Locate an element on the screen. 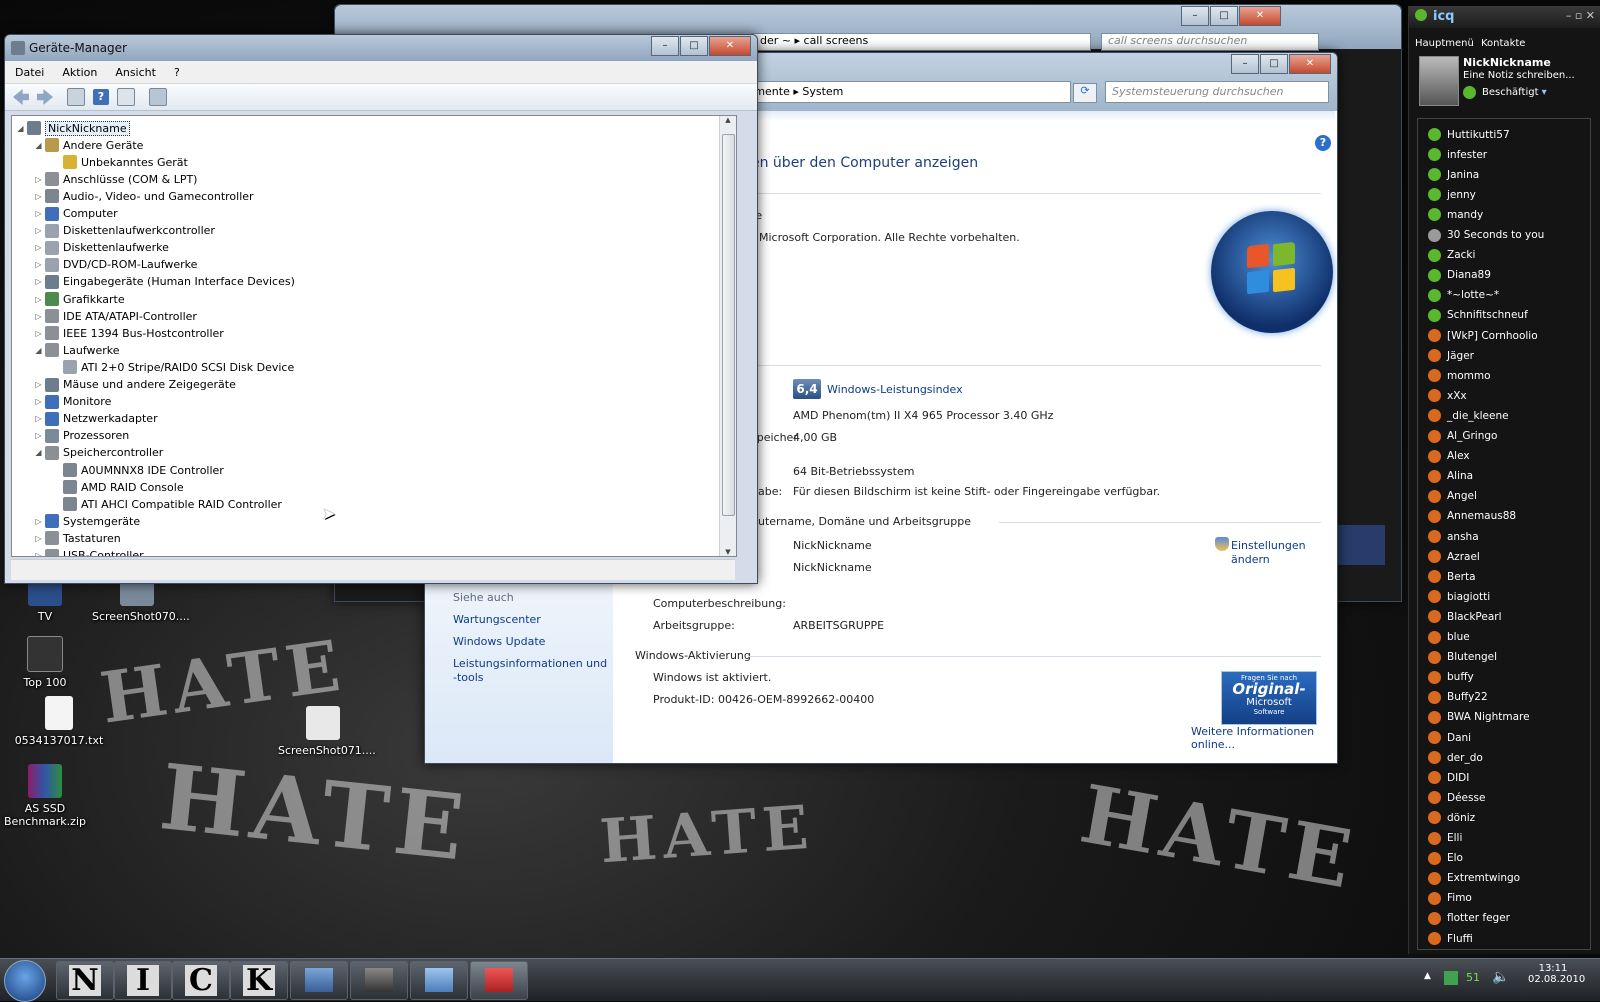 This screenshot has width=1600, height=1002. contact-list-item: Al_Gringo is located at coordinates (1462, 436).